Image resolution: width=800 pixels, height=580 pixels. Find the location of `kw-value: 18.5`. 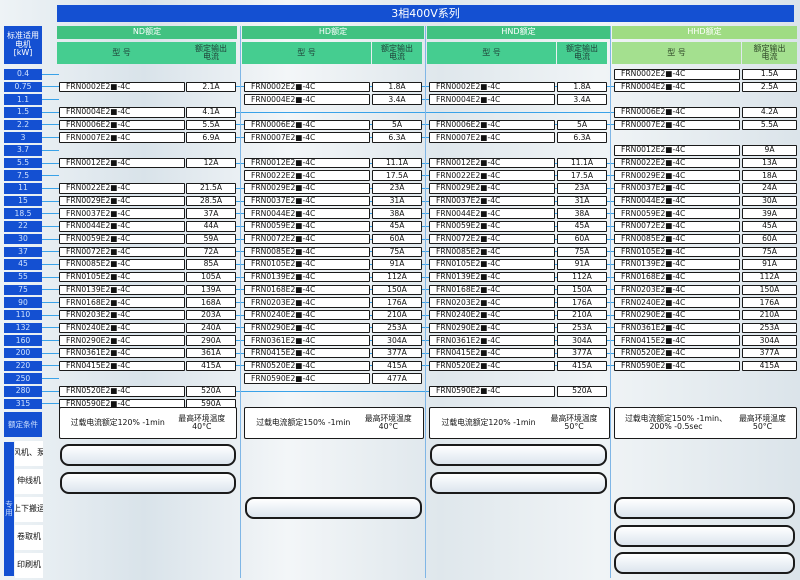

kw-value: 18.5 is located at coordinates (23, 213).